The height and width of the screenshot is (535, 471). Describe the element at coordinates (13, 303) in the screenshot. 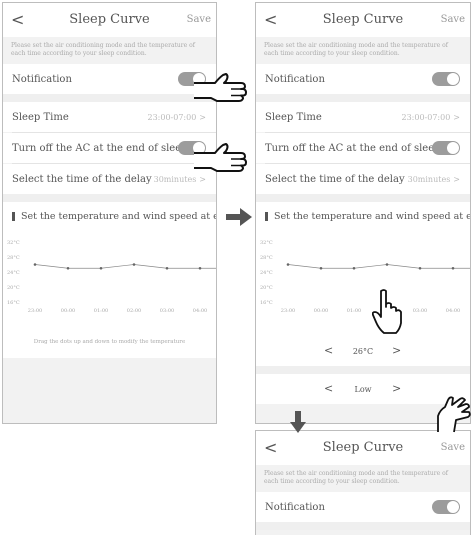

I see `y-tick-label: 16°C` at that location.